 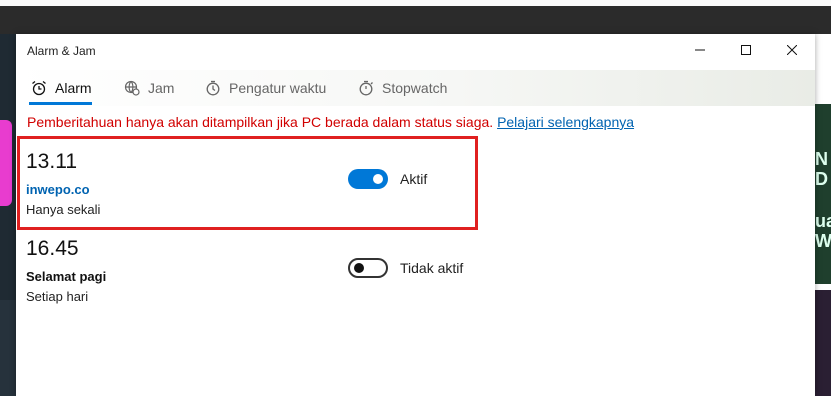 I want to click on tab-label: Pengatur waktu, so click(x=278, y=88).